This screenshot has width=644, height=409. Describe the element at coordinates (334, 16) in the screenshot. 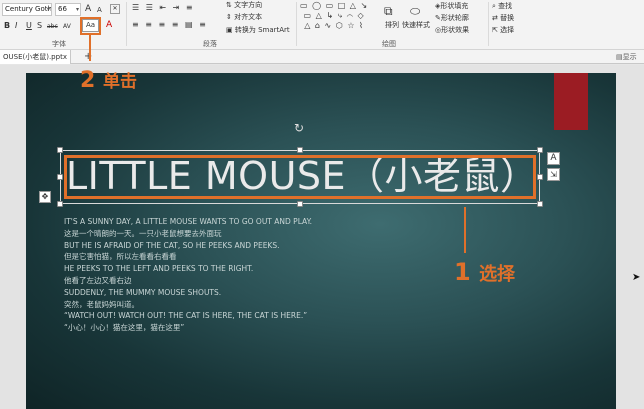

I see `shapes-gallery-icon: ▭ ◯ ▭ □ △ ↘ ▭ △ ↳ ⤷ ⌒ ◇ △ ⌂ ∿ ⬡ ☆ ⌇` at that location.